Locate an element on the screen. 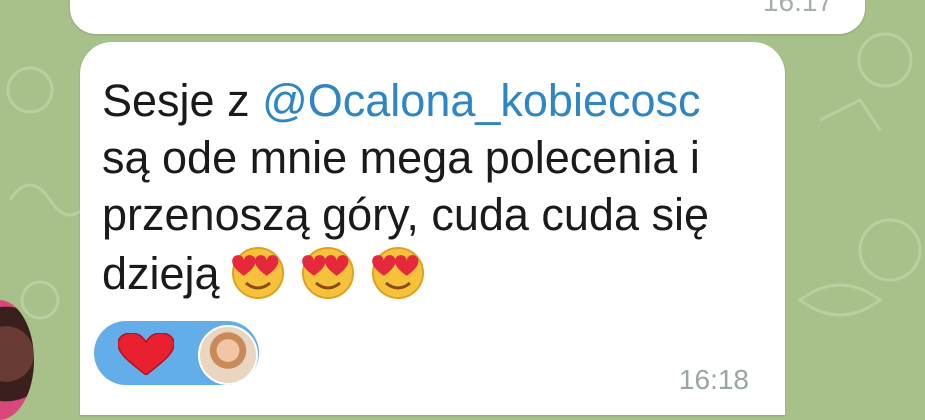 This screenshot has height=420, width=925. mention-link: @Ocalona_kobiecosc is located at coordinates (481, 100).